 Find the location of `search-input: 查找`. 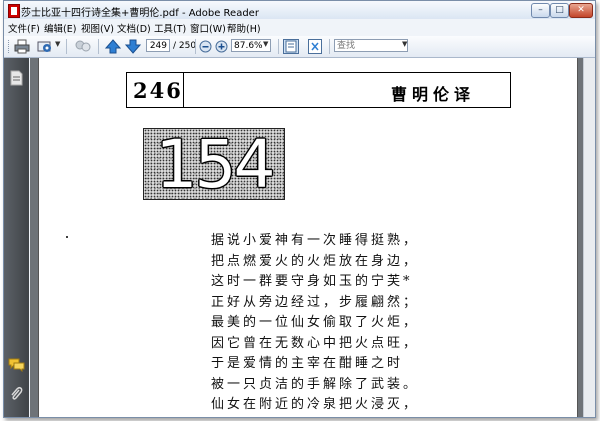

search-input: 查找 is located at coordinates (371, 45).